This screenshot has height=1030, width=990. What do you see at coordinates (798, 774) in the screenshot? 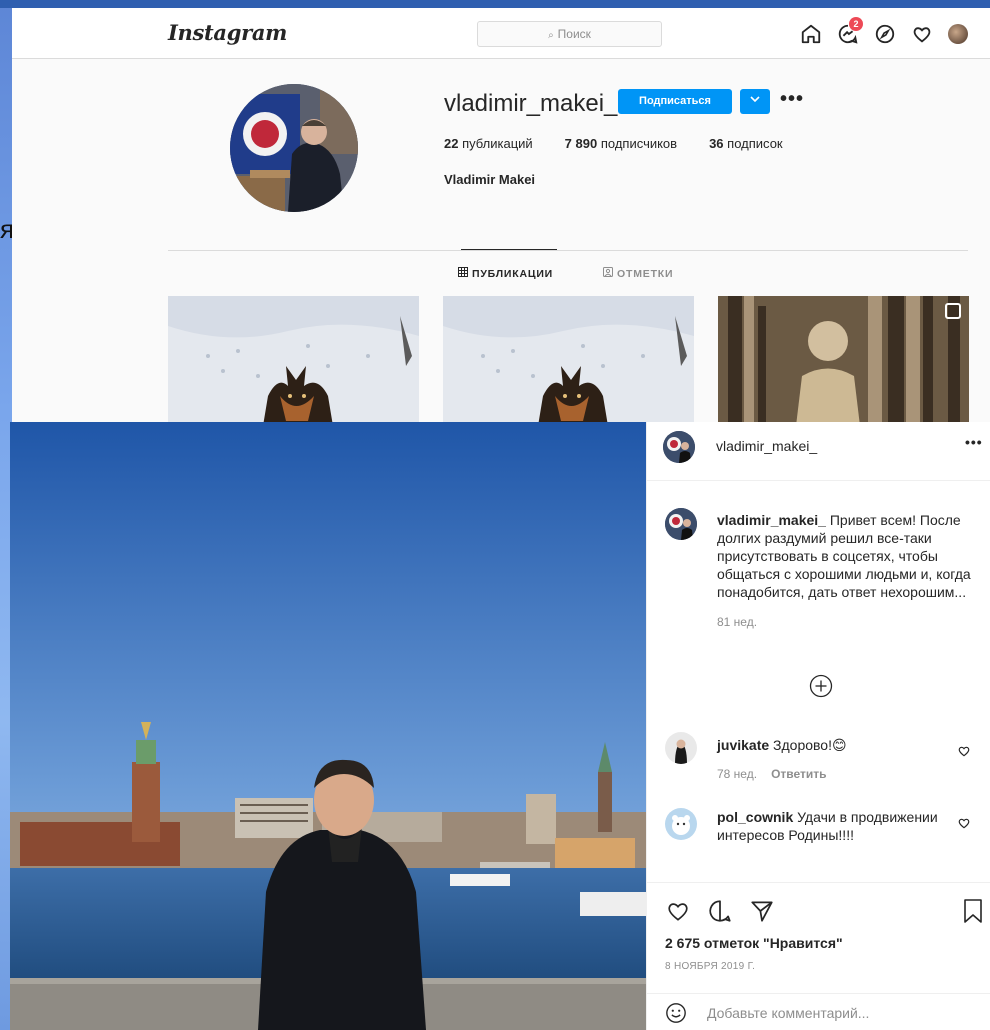
I see `reply-button: Ответить` at bounding box center [798, 774].